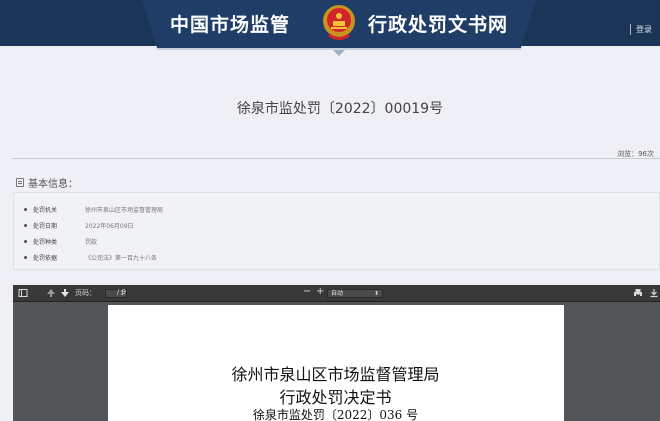 The width and height of the screenshot is (660, 421). I want to click on info-label: 处罚依据, so click(45, 258).